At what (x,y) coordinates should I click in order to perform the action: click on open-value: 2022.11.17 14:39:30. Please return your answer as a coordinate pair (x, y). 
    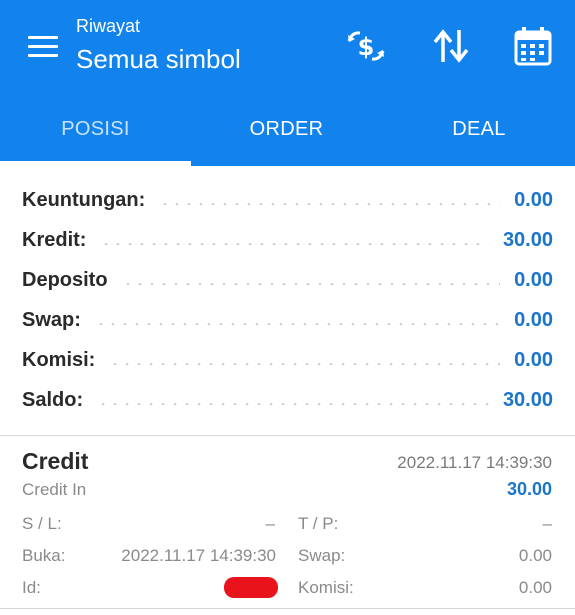
    Looking at the image, I should click on (198, 555).